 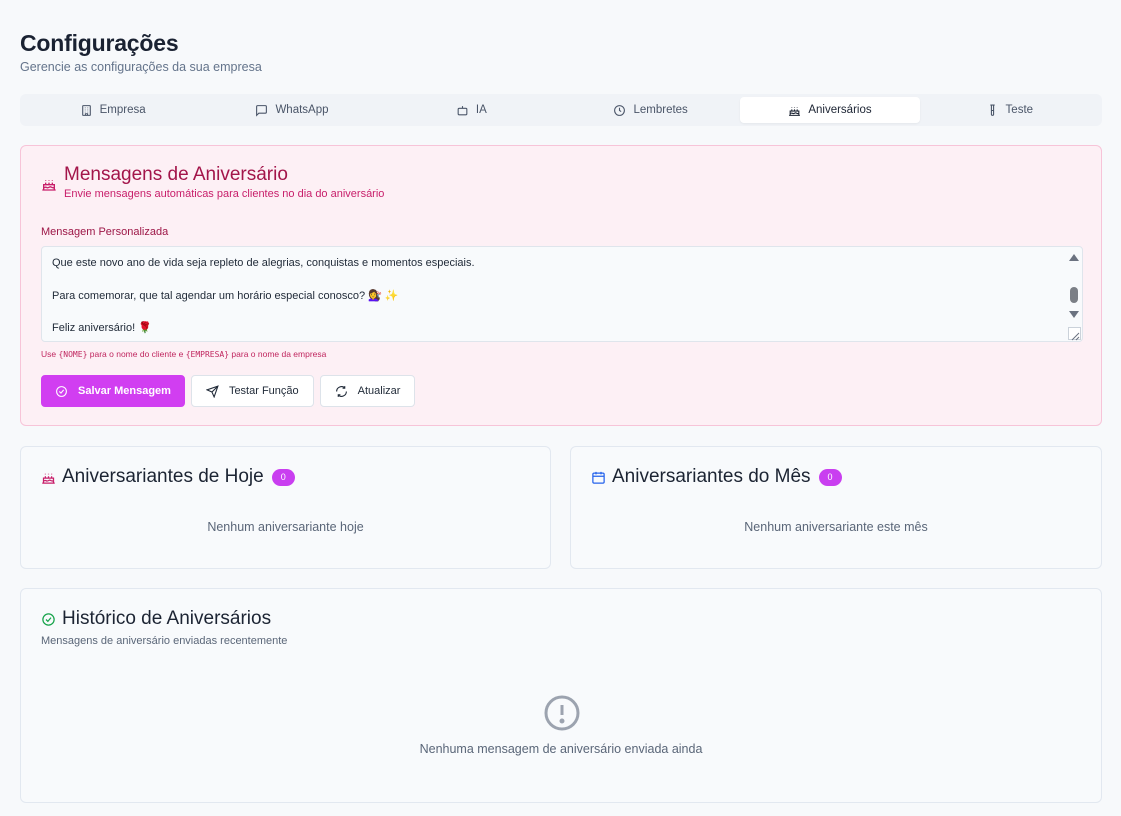 I want to click on card-title: Mensagens de Aniversário, so click(x=176, y=174).